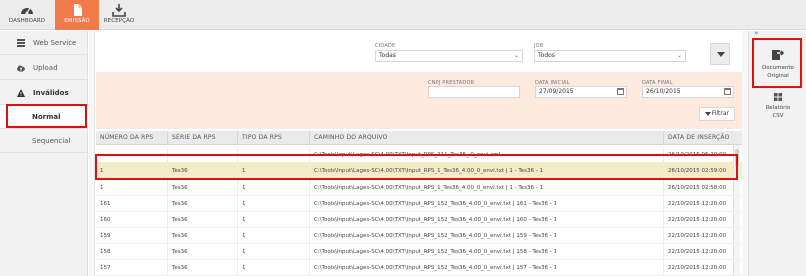 Image resolution: width=806 pixels, height=276 pixels. Describe the element at coordinates (274, 138) in the screenshot. I see `column-header-tipo: TIPO DA RPS` at that location.